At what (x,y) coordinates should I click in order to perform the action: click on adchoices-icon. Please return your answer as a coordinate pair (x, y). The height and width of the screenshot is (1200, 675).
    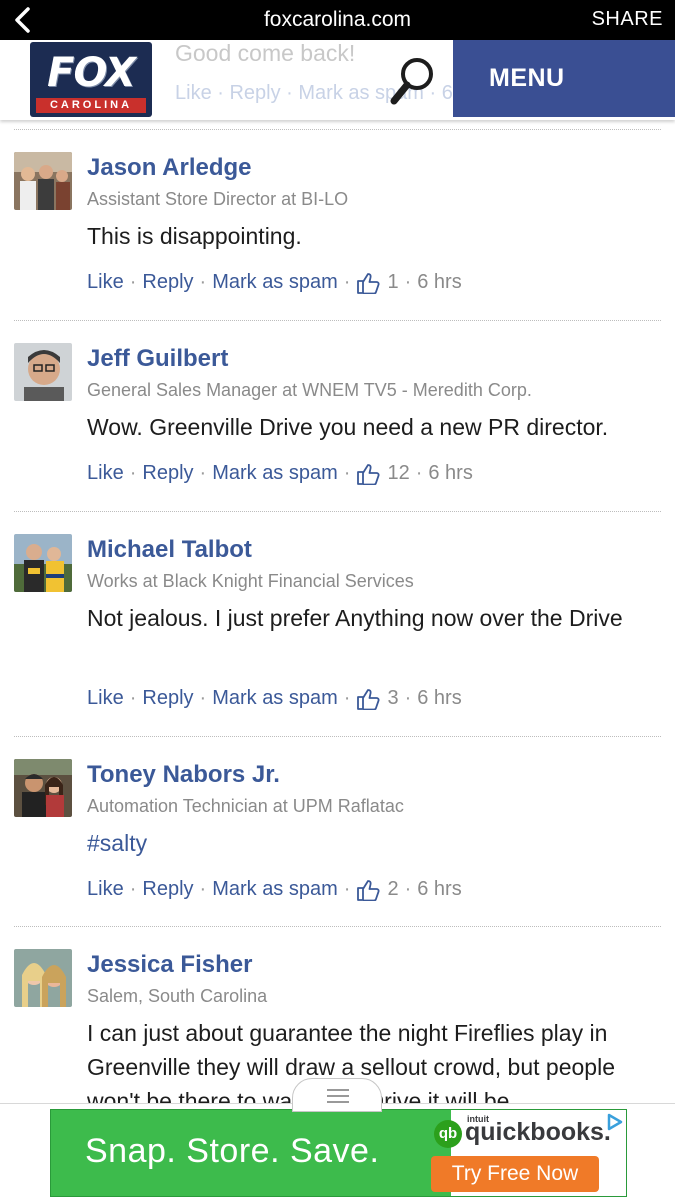
    Looking at the image, I should click on (614, 1122).